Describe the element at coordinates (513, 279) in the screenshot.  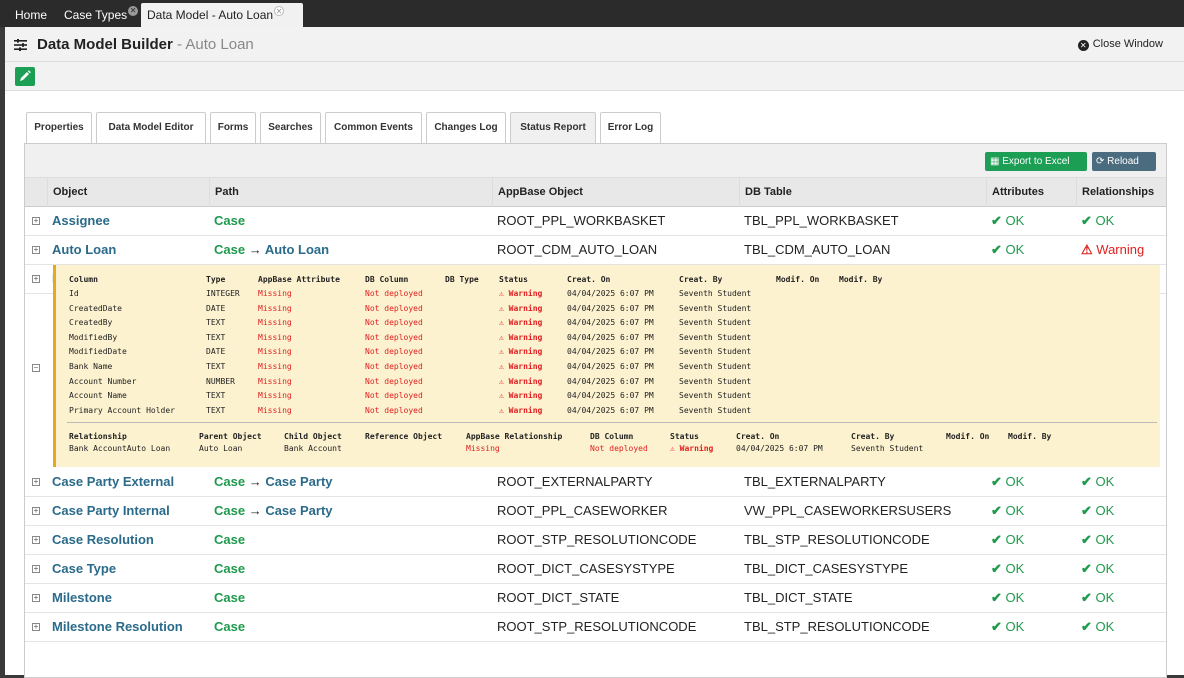
I see `detail-header: Status` at that location.